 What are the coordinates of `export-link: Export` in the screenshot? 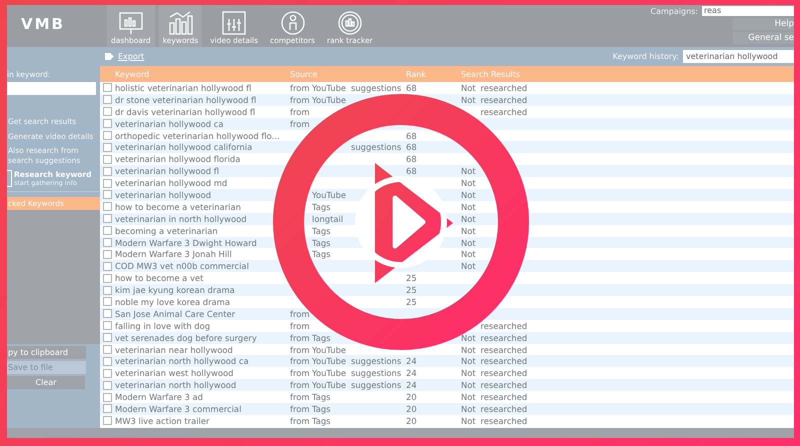 It's located at (131, 56).